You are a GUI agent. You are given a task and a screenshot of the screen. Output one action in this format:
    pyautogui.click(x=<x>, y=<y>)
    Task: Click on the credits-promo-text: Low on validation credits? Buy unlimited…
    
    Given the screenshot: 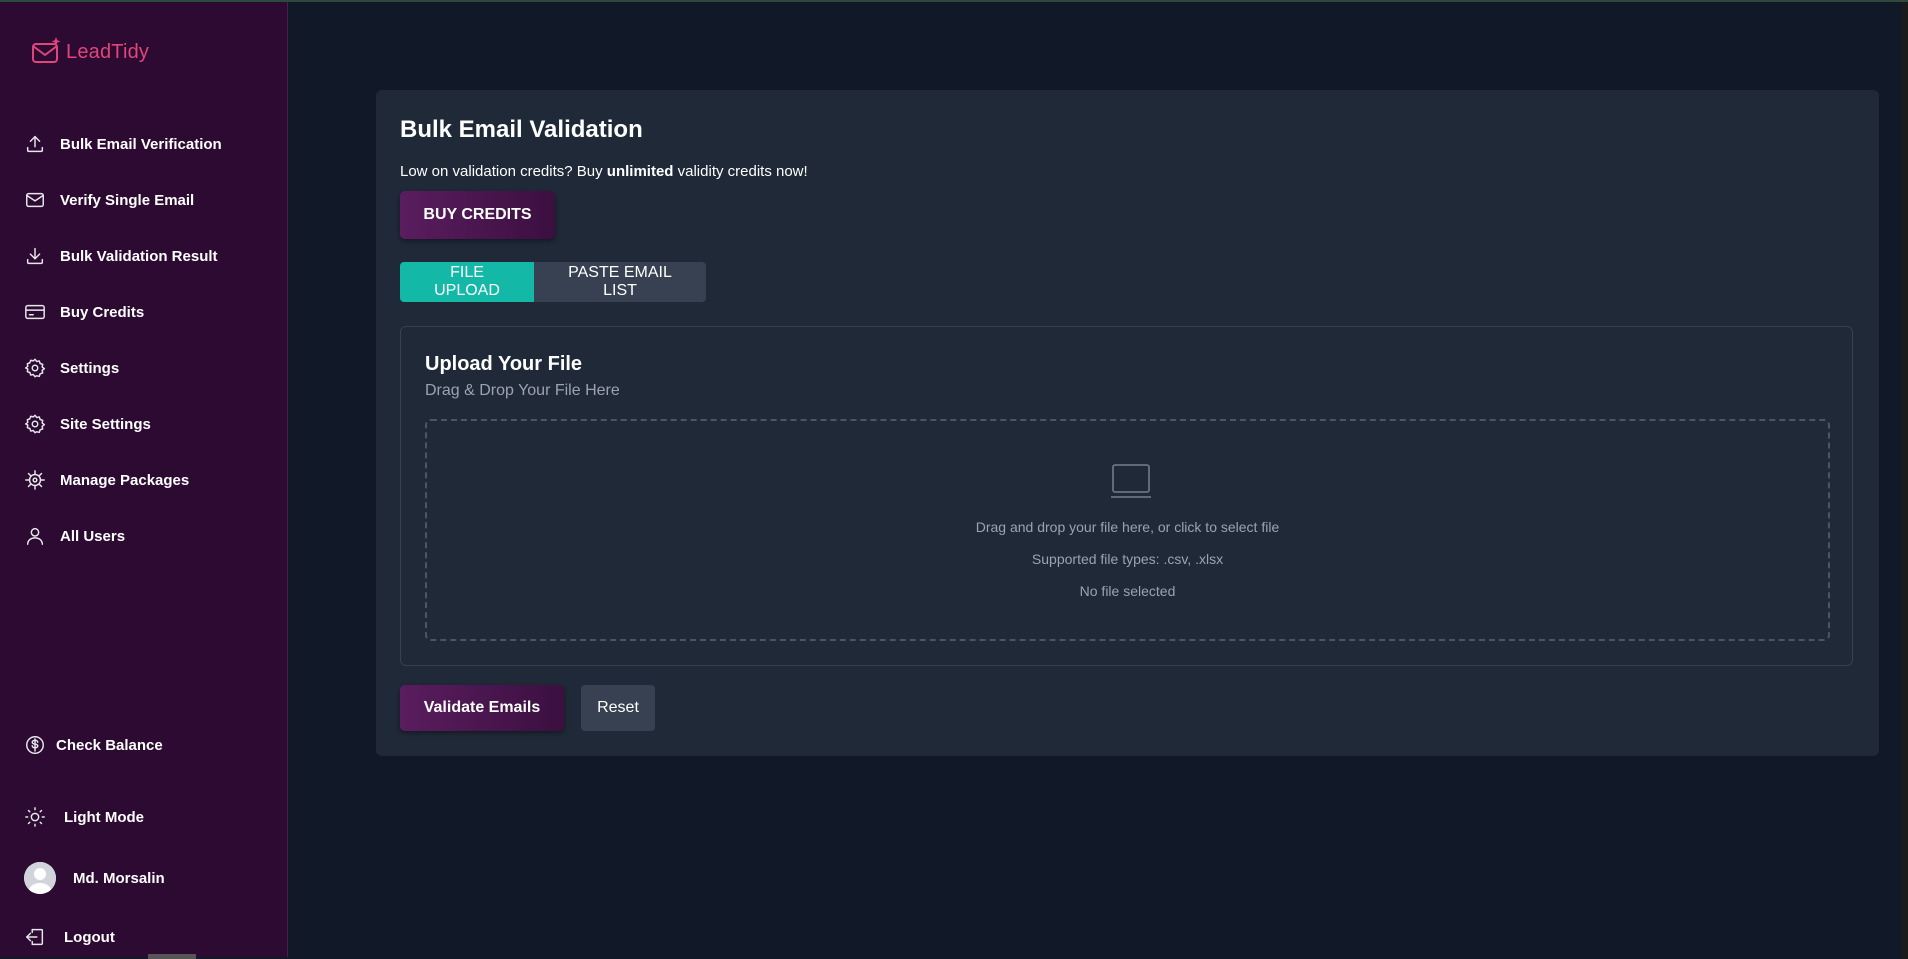 What is the action you would take?
    pyautogui.click(x=604, y=171)
    